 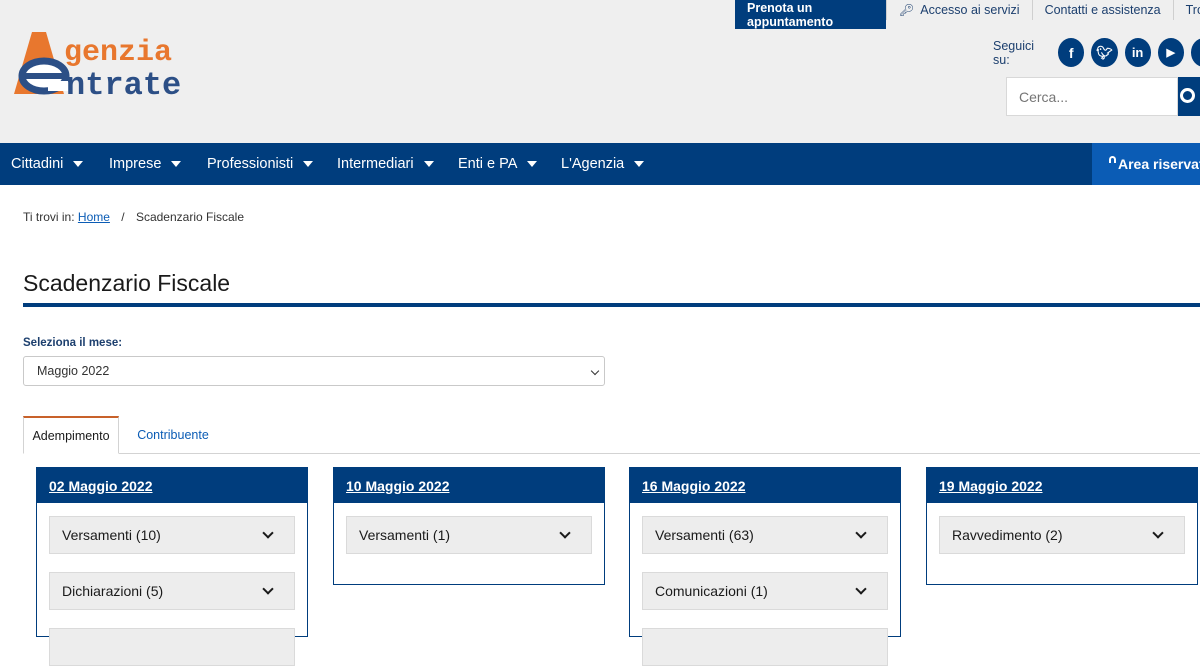 I want to click on accordion-item: Ravvedimento (2), so click(x=1062, y=535).